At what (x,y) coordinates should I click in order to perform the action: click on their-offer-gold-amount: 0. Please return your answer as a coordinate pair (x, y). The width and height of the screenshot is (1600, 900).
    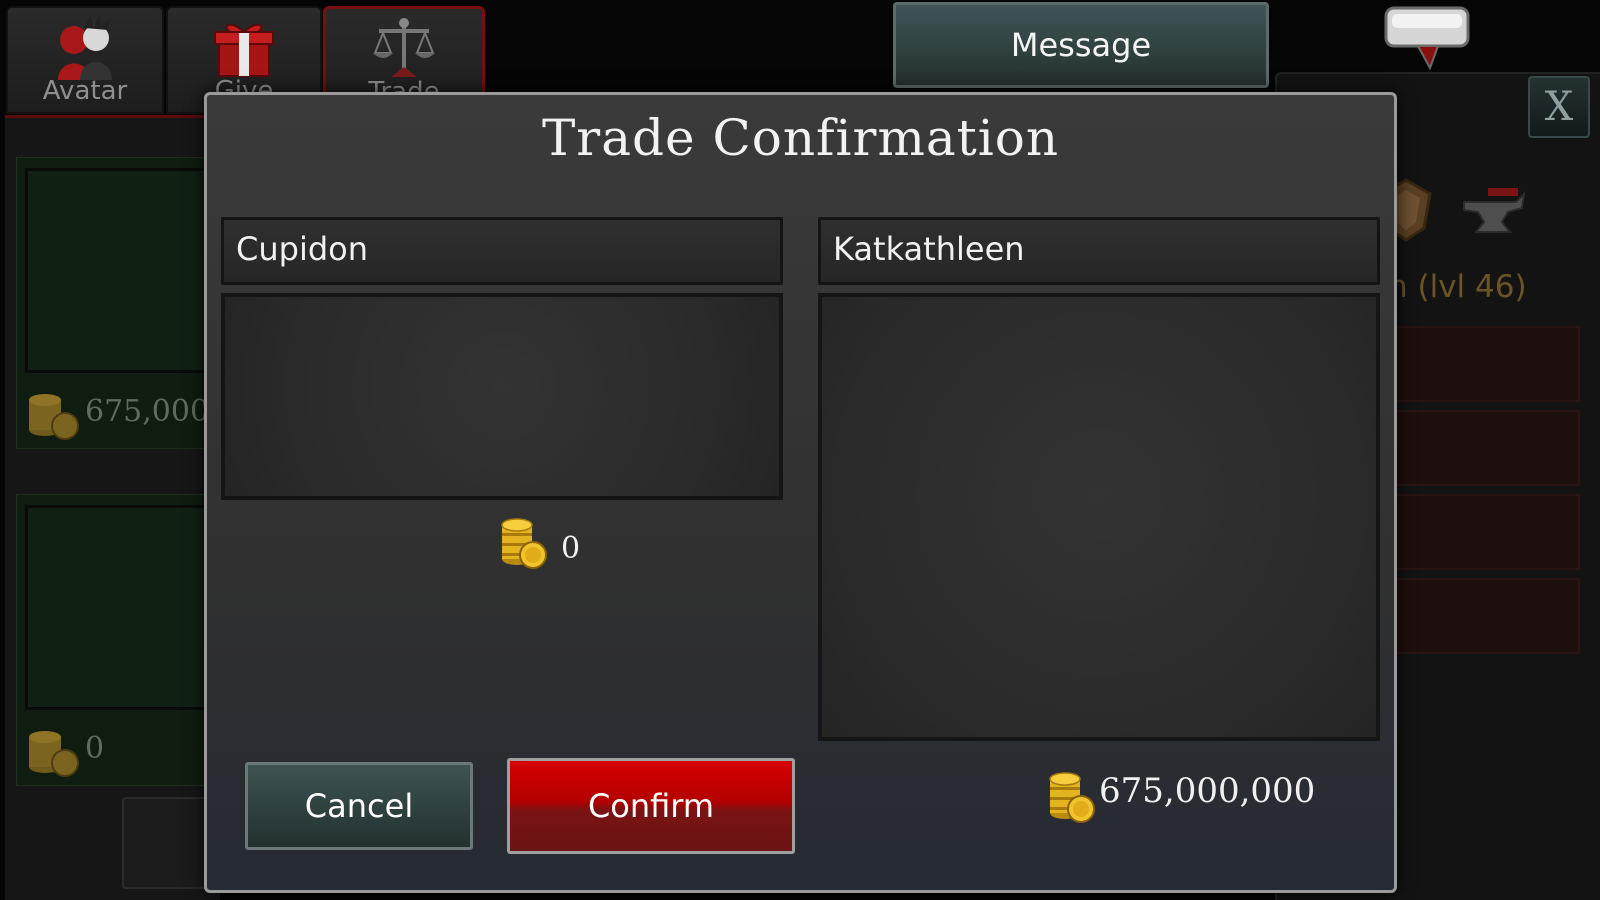
    Looking at the image, I should click on (95, 748).